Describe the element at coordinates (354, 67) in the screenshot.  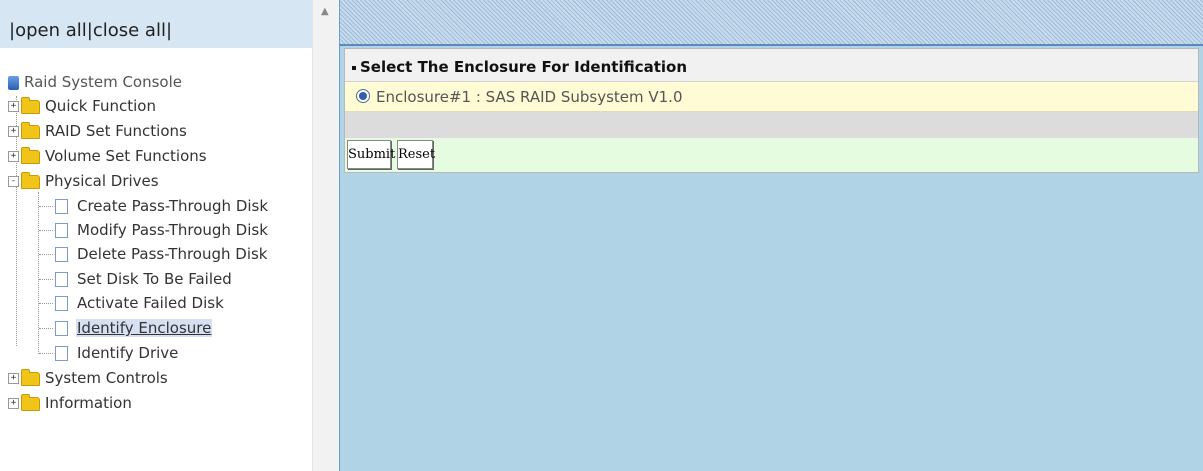
I see `bullet-icon` at that location.